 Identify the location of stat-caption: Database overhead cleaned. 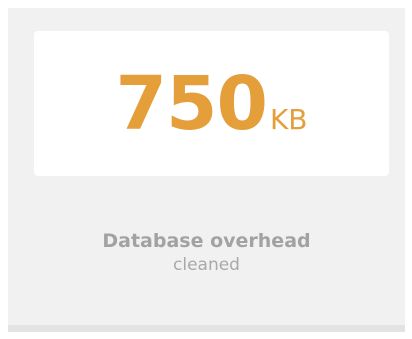
(206, 253).